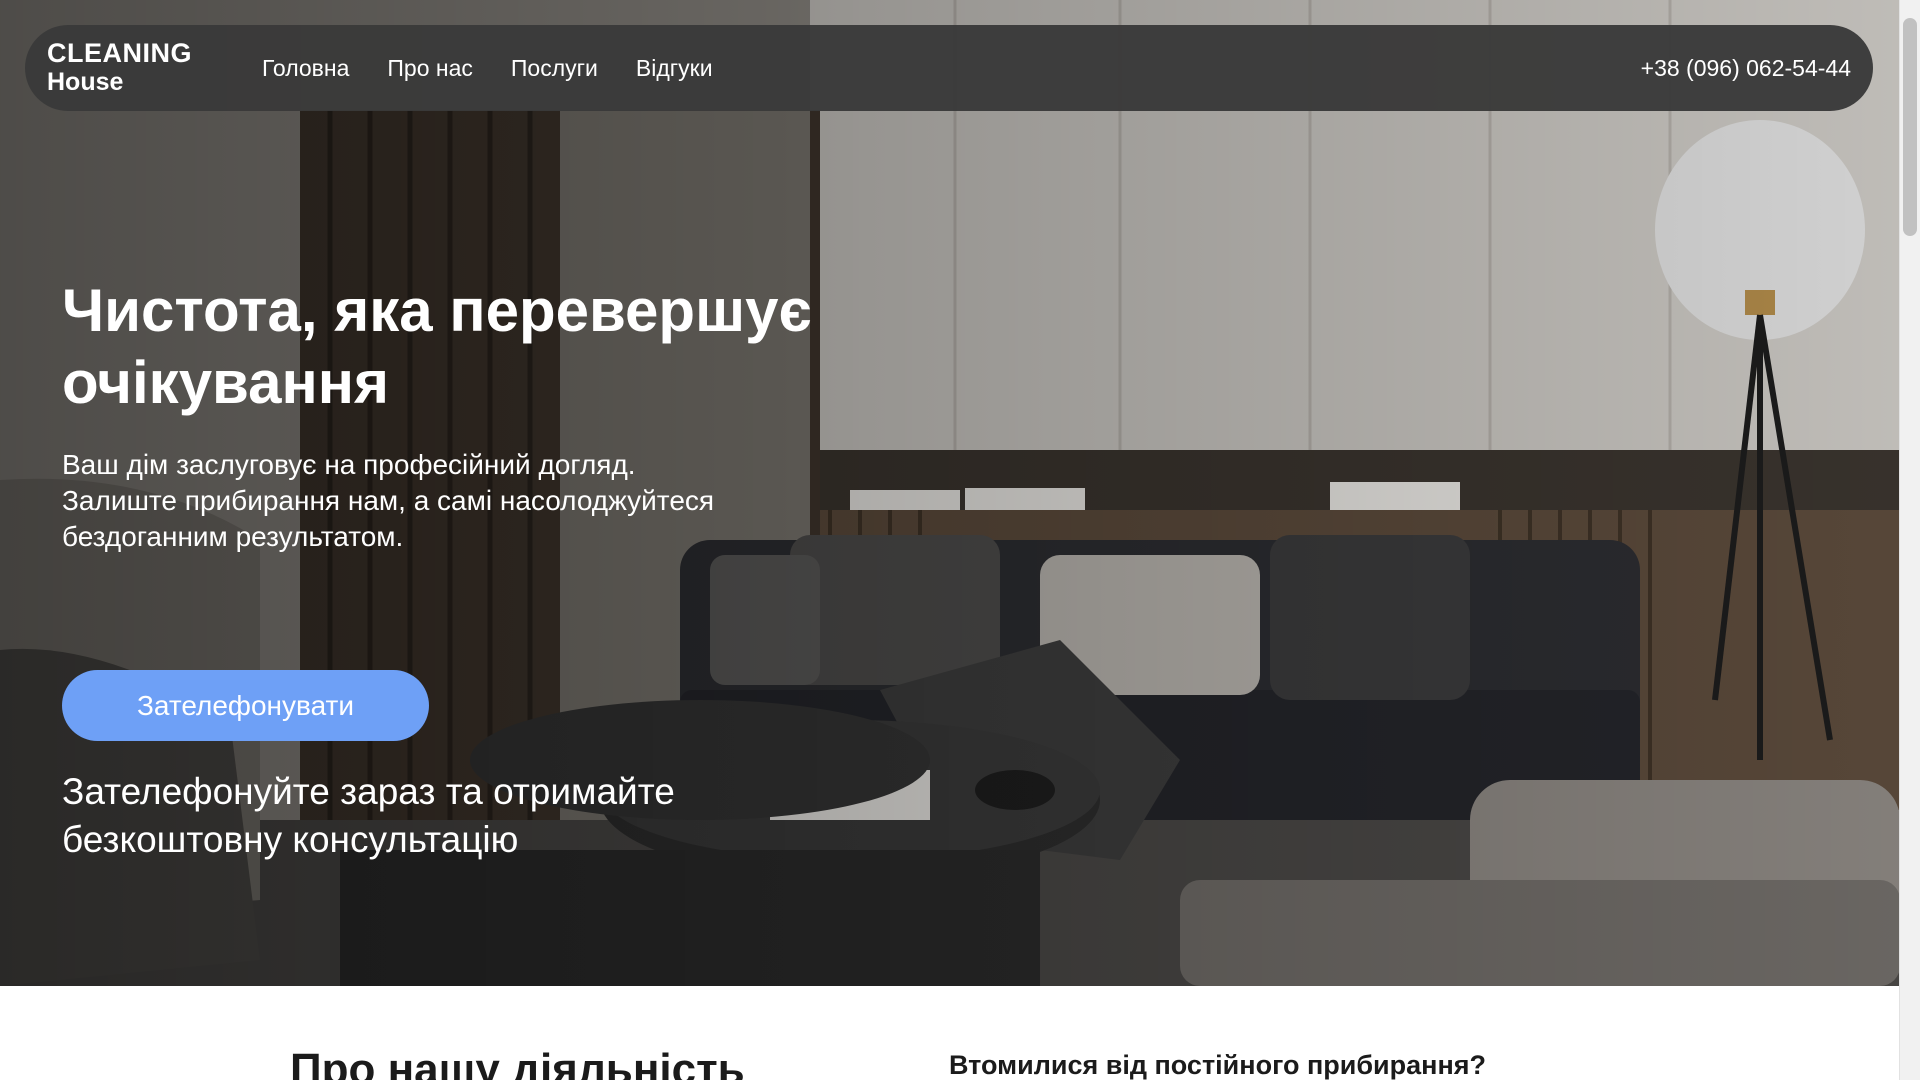  Describe the element at coordinates (305, 68) in the screenshot. I see `nav-link-home: Головна` at that location.